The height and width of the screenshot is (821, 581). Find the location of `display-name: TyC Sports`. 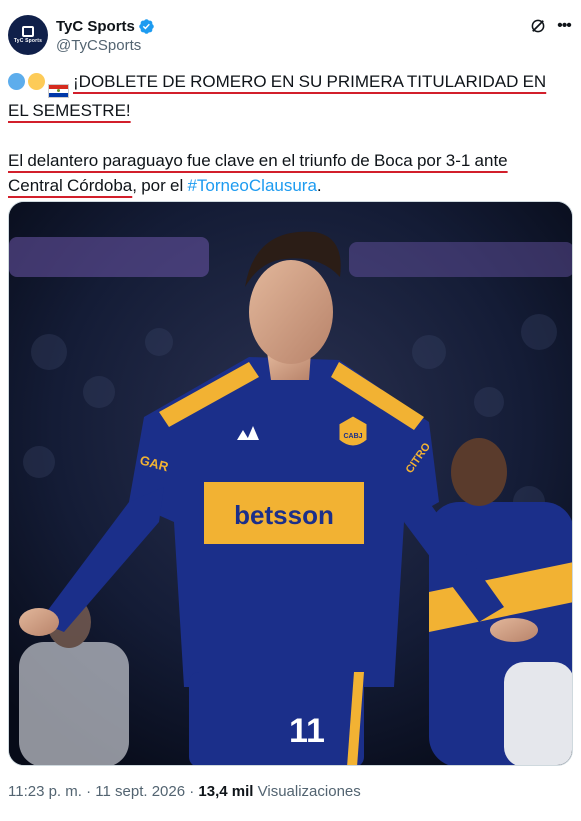

display-name: TyC Sports is located at coordinates (95, 26).